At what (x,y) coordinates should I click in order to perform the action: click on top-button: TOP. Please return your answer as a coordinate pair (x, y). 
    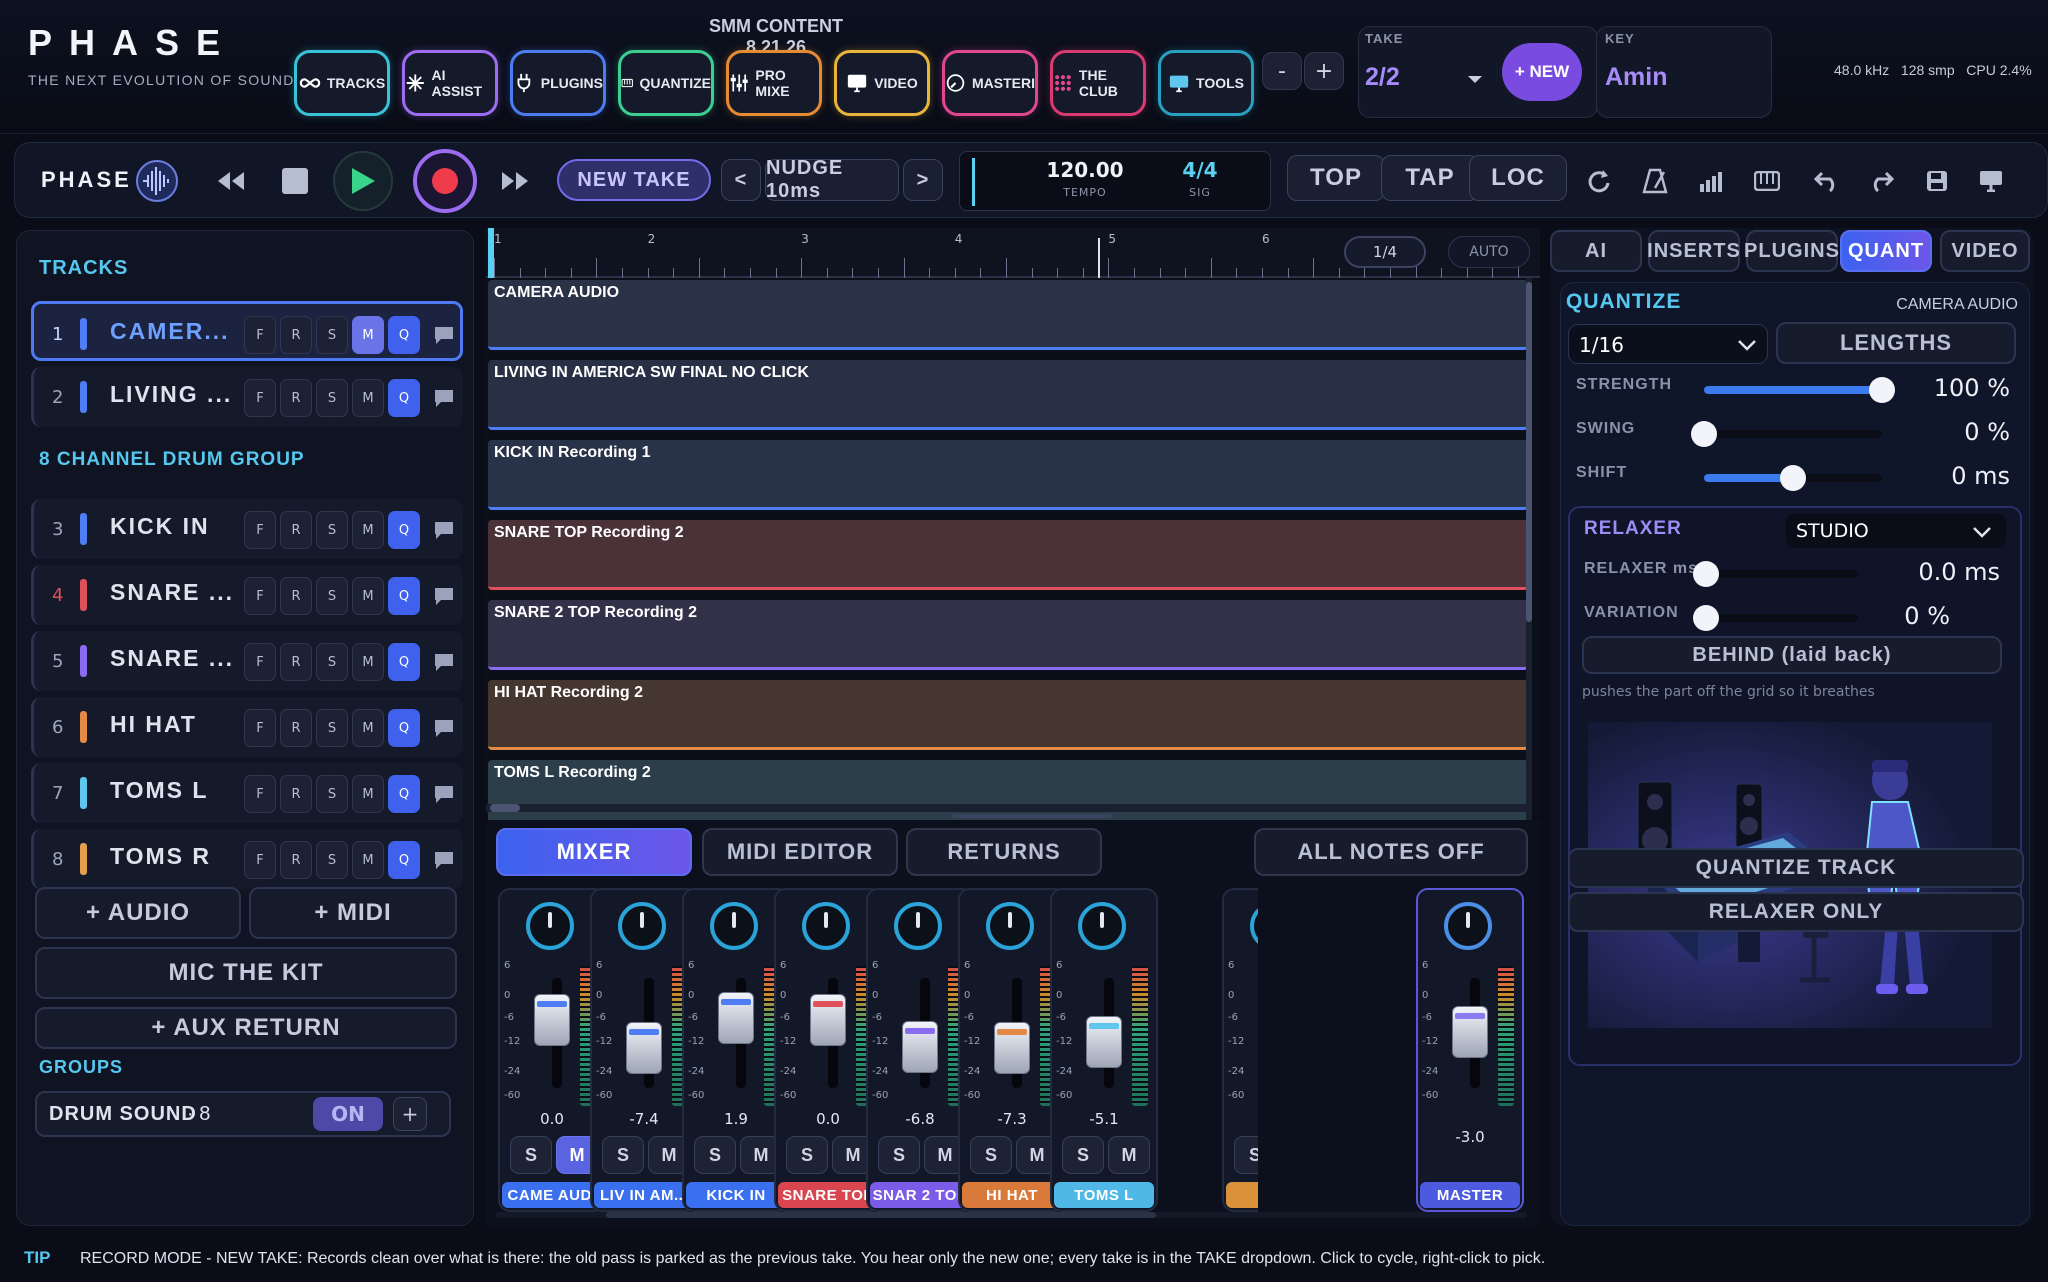
    Looking at the image, I should click on (1336, 178).